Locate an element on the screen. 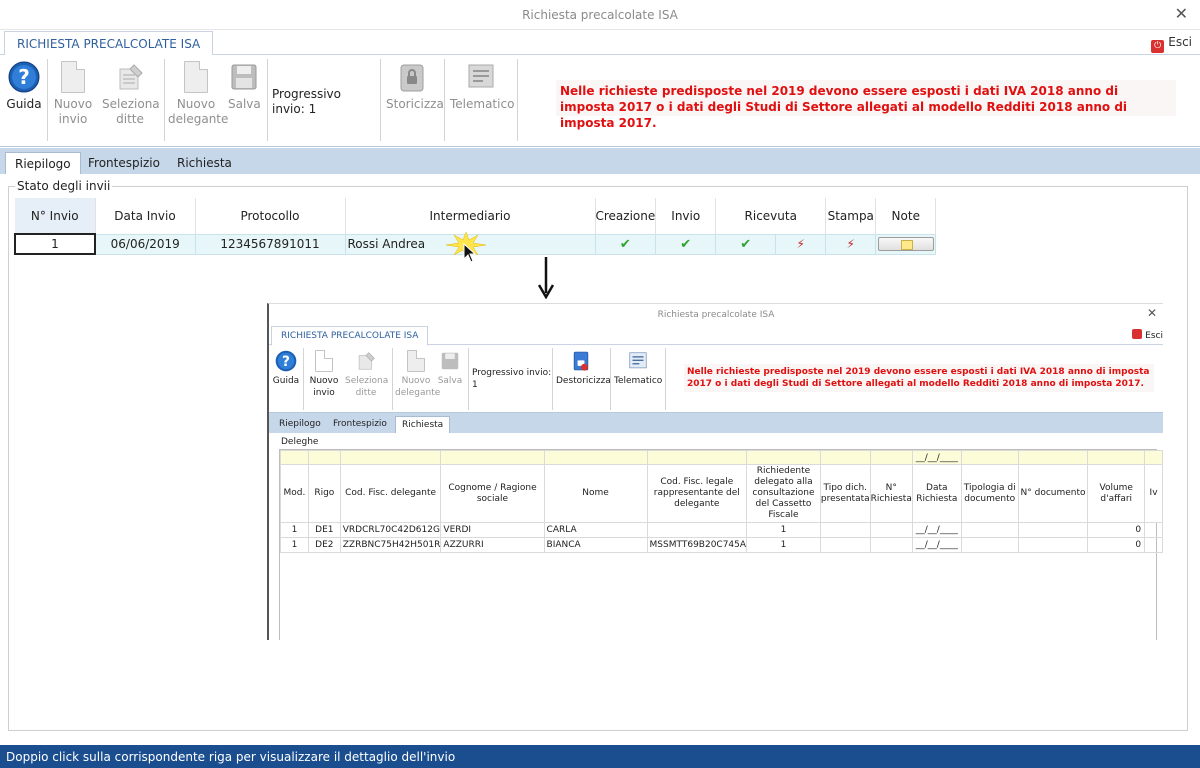 This screenshot has height=768, width=1200. inner-guida-button: ? Guida is located at coordinates (286, 367).